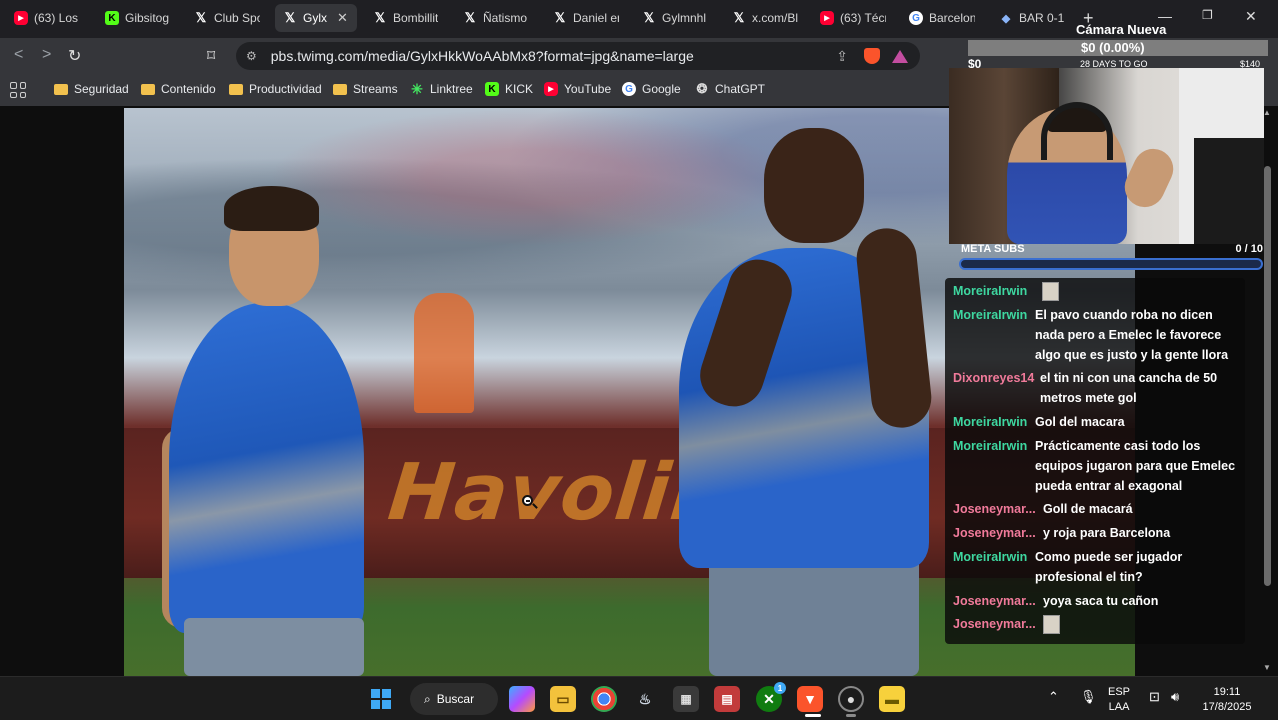 This screenshot has height=720, width=1278. What do you see at coordinates (342, 18) in the screenshot?
I see `close-tab-icon: ✕` at bounding box center [342, 18].